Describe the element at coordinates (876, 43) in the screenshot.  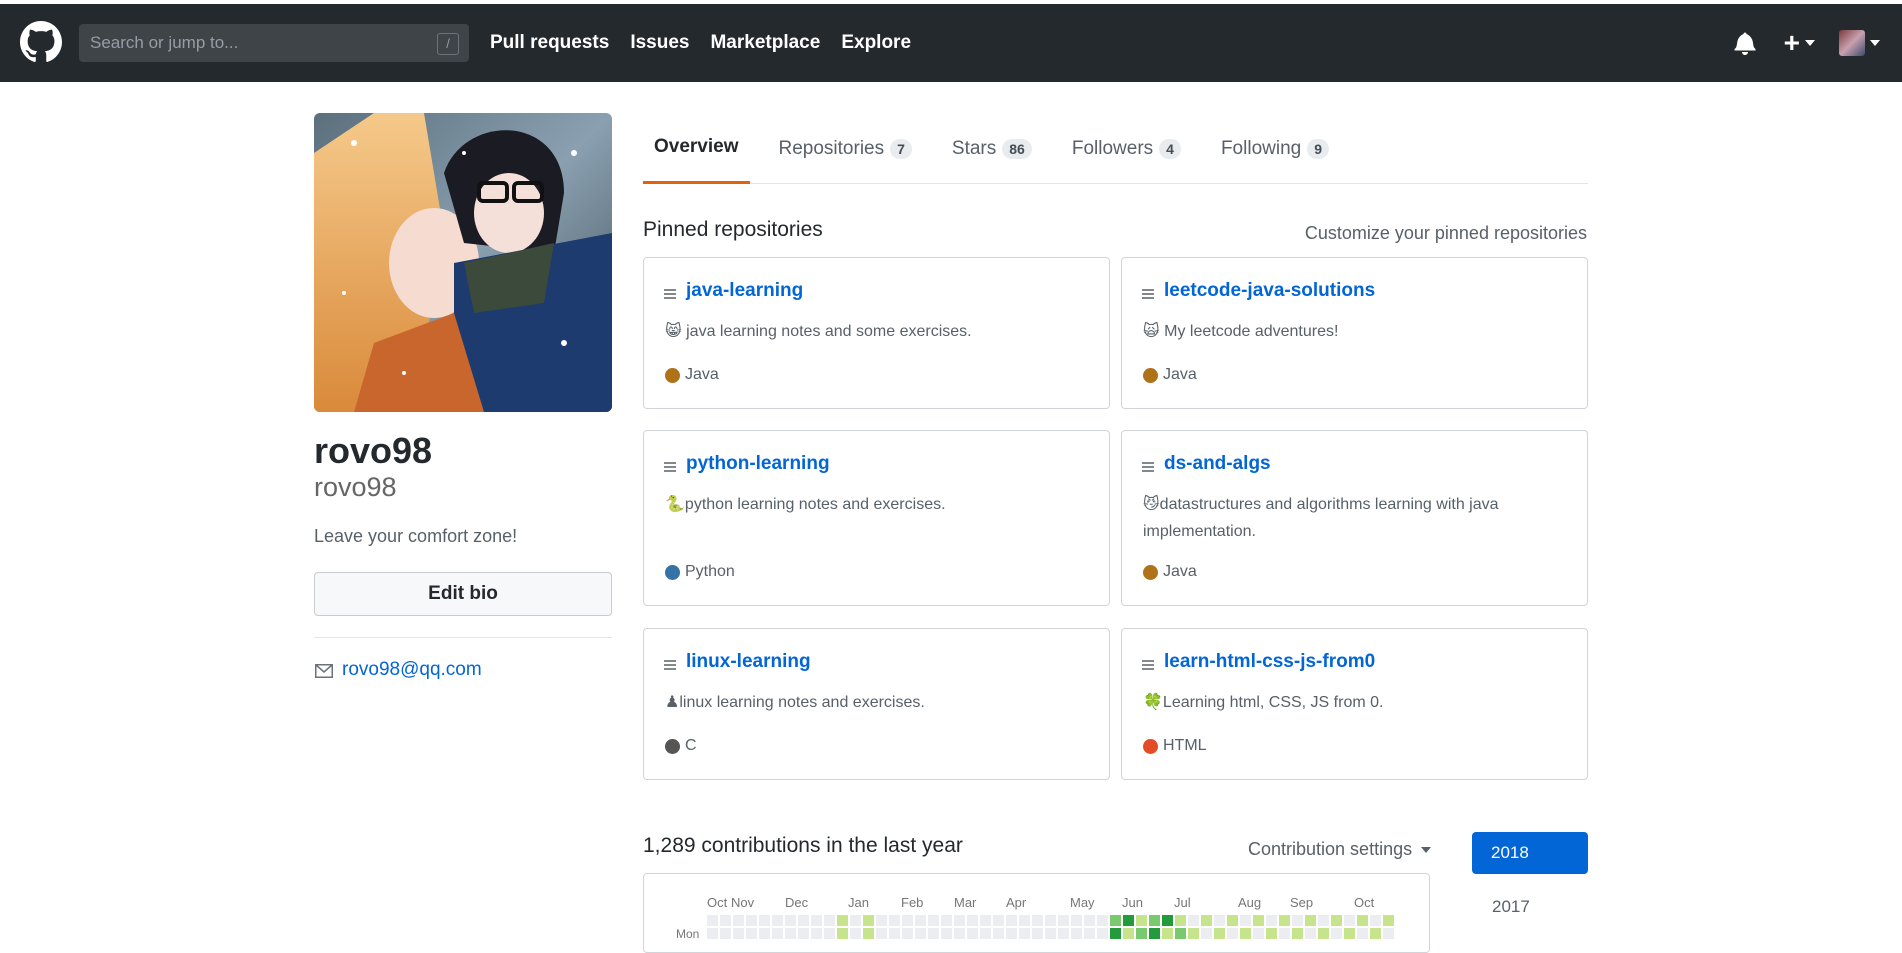
I see `nav-explore: Explore` at that location.